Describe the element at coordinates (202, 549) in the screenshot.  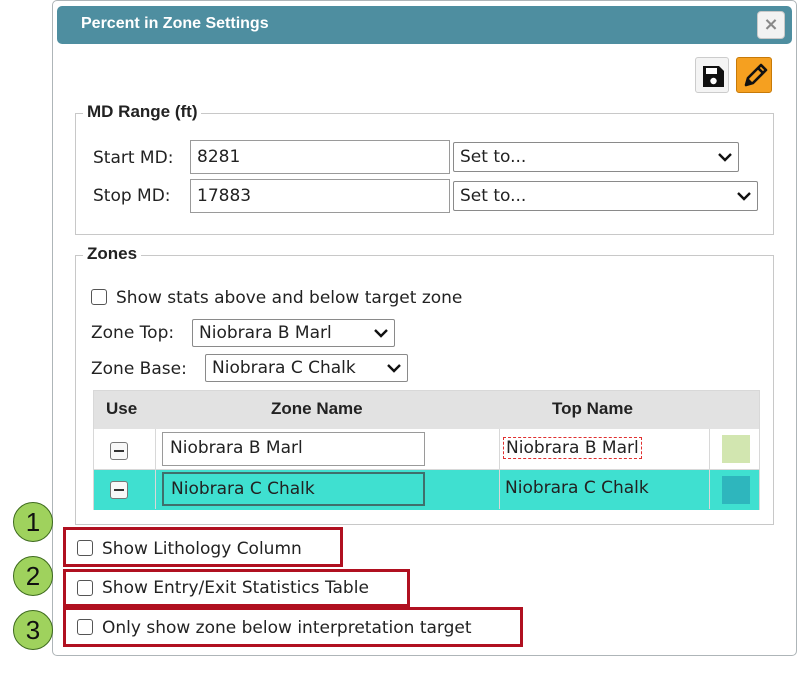
I see `show-lithology-label: Show Lithology Column` at that location.